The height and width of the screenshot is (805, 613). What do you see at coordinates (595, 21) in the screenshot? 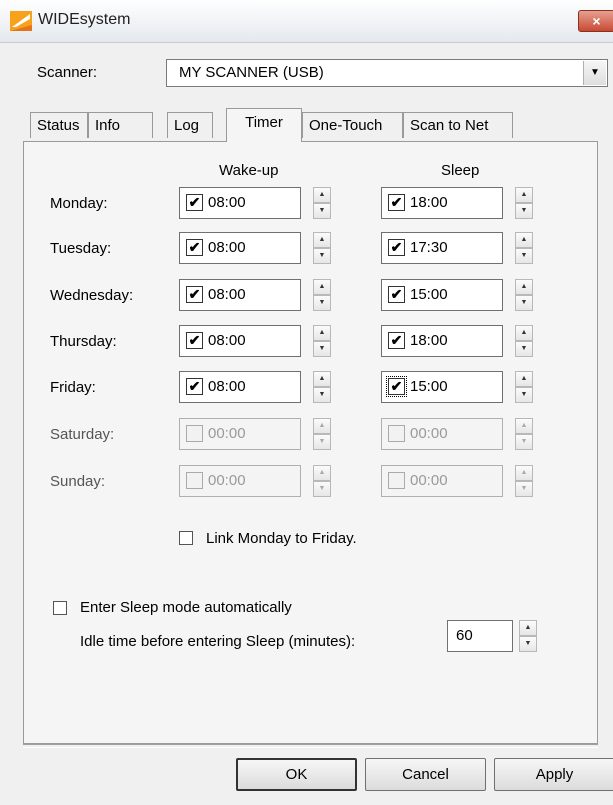
I see `close-button: ×` at bounding box center [595, 21].